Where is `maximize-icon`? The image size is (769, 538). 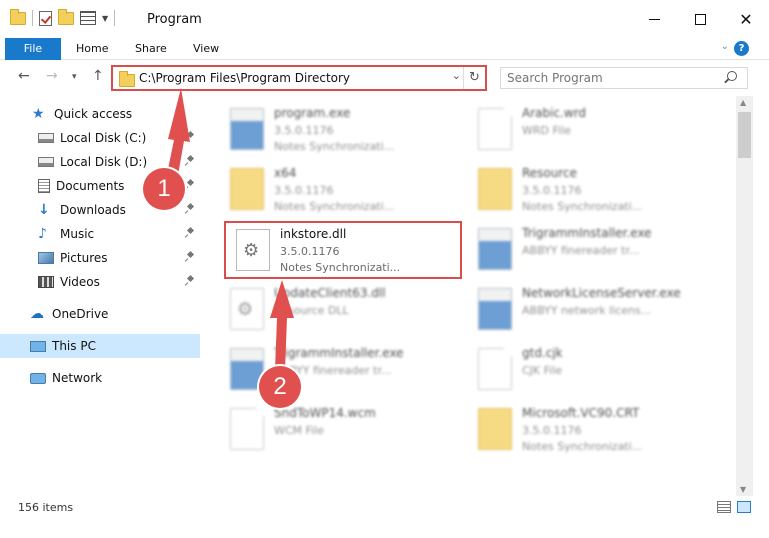 maximize-icon is located at coordinates (700, 19).